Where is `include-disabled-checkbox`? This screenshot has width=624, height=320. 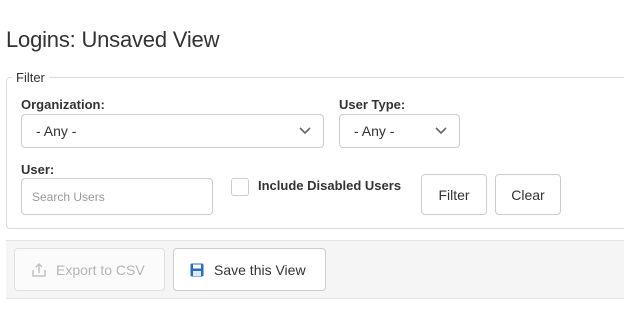 include-disabled-checkbox is located at coordinates (240, 187).